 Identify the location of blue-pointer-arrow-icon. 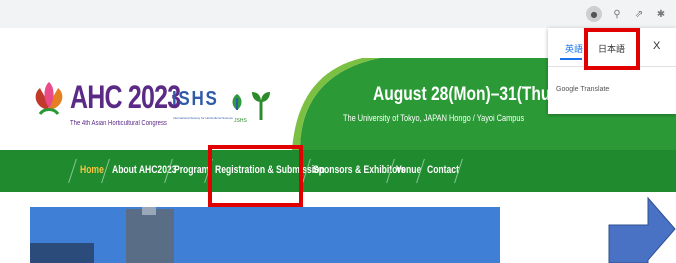
(642, 229).